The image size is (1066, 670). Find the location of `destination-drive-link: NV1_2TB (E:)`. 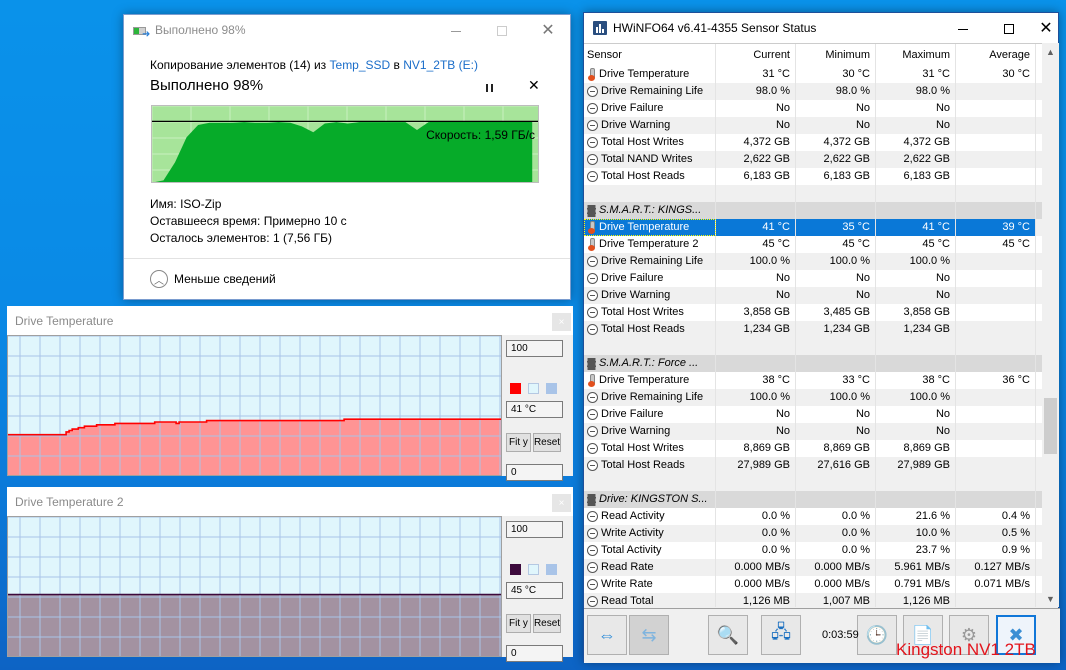

destination-drive-link: NV1_2TB (E:) is located at coordinates (440, 65).